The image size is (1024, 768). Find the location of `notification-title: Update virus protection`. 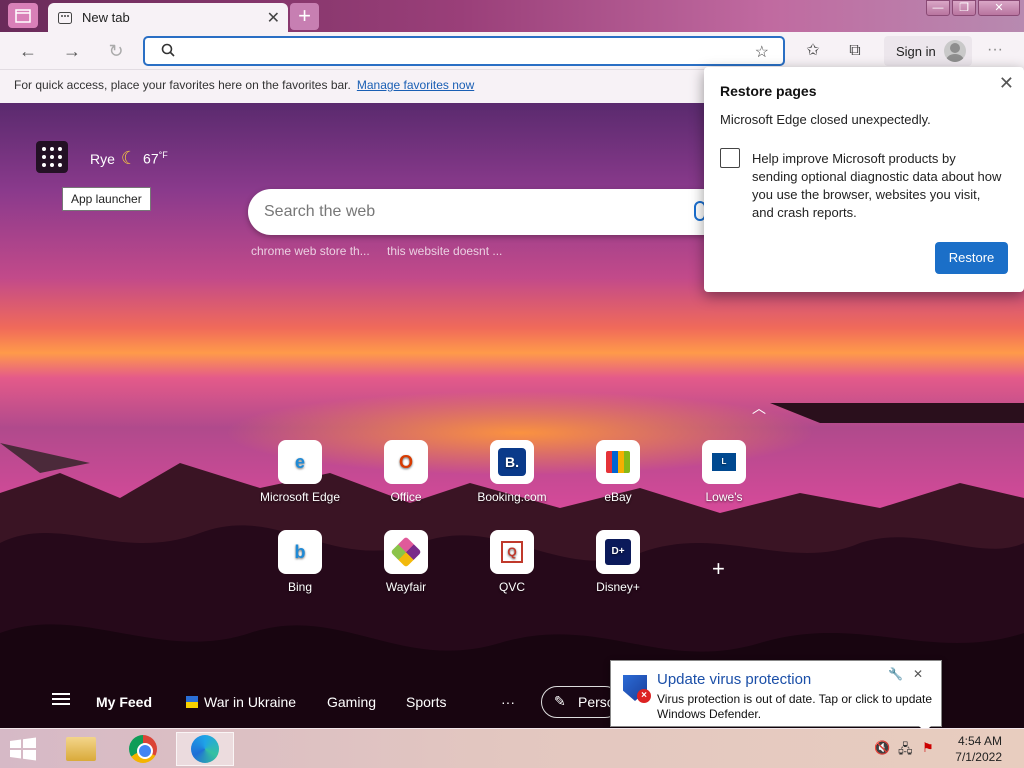

notification-title: Update virus protection is located at coordinates (734, 679).